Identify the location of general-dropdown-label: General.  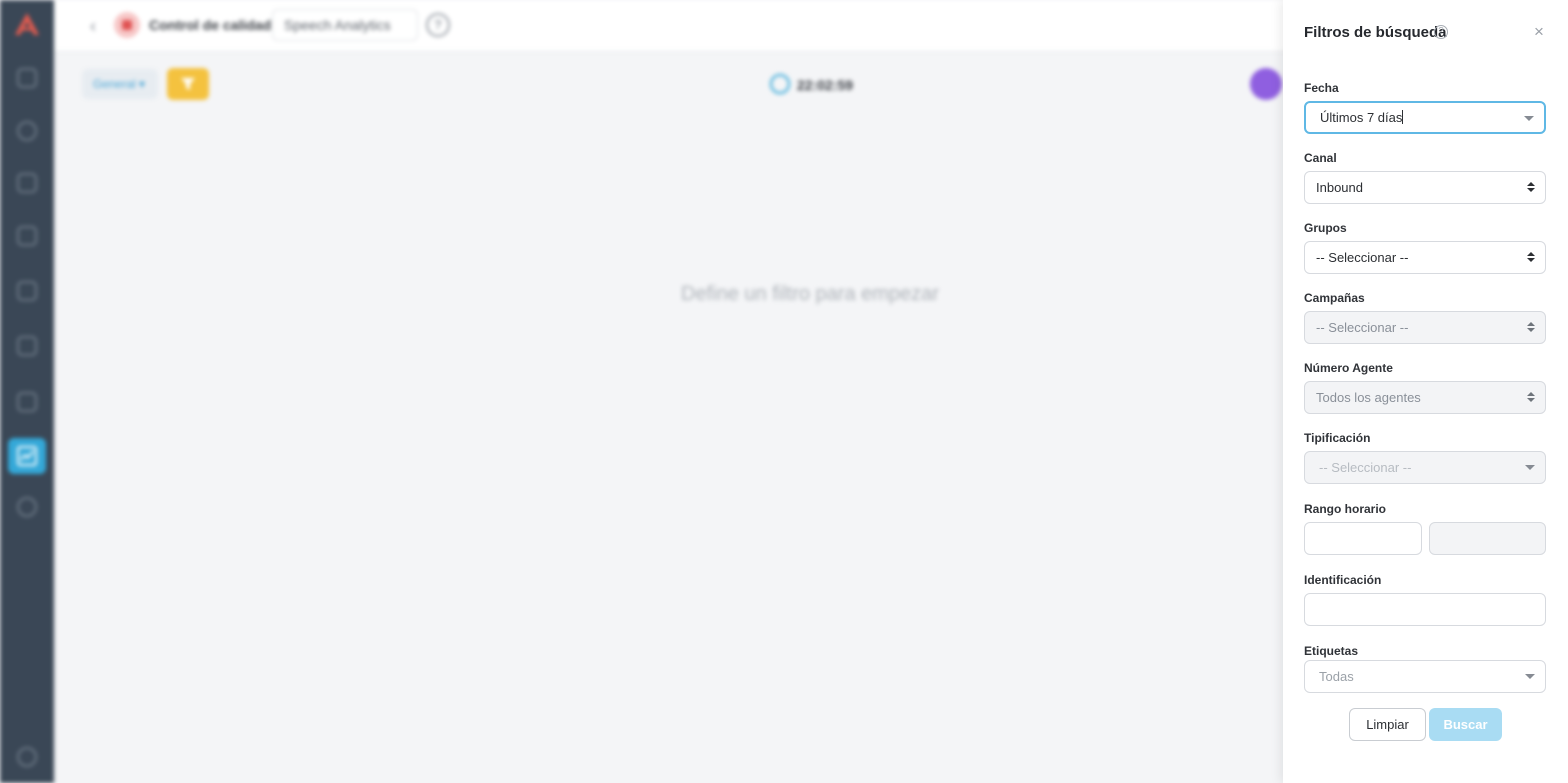
(114, 84).